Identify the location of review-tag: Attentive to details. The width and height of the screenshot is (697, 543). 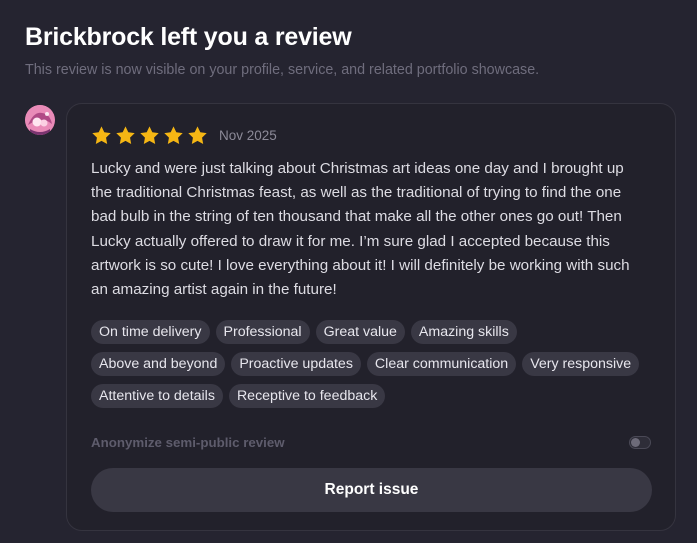
(157, 396).